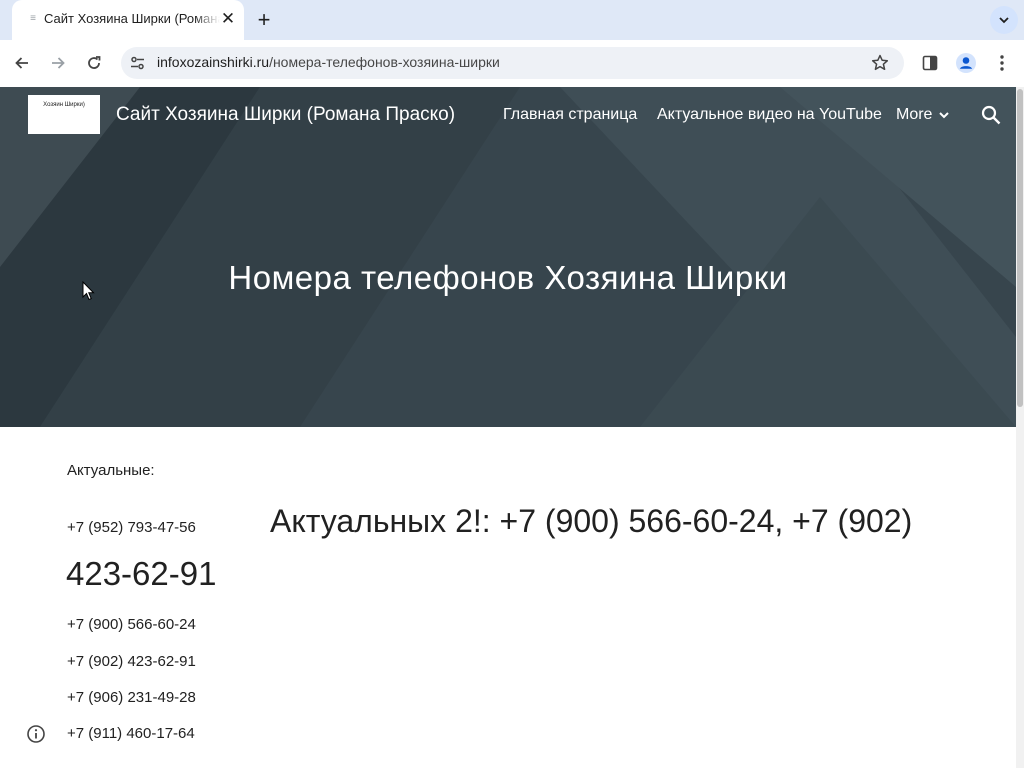 This screenshot has height=768, width=1024. I want to click on logo-text: Хозяин Ширки), so click(64, 105).